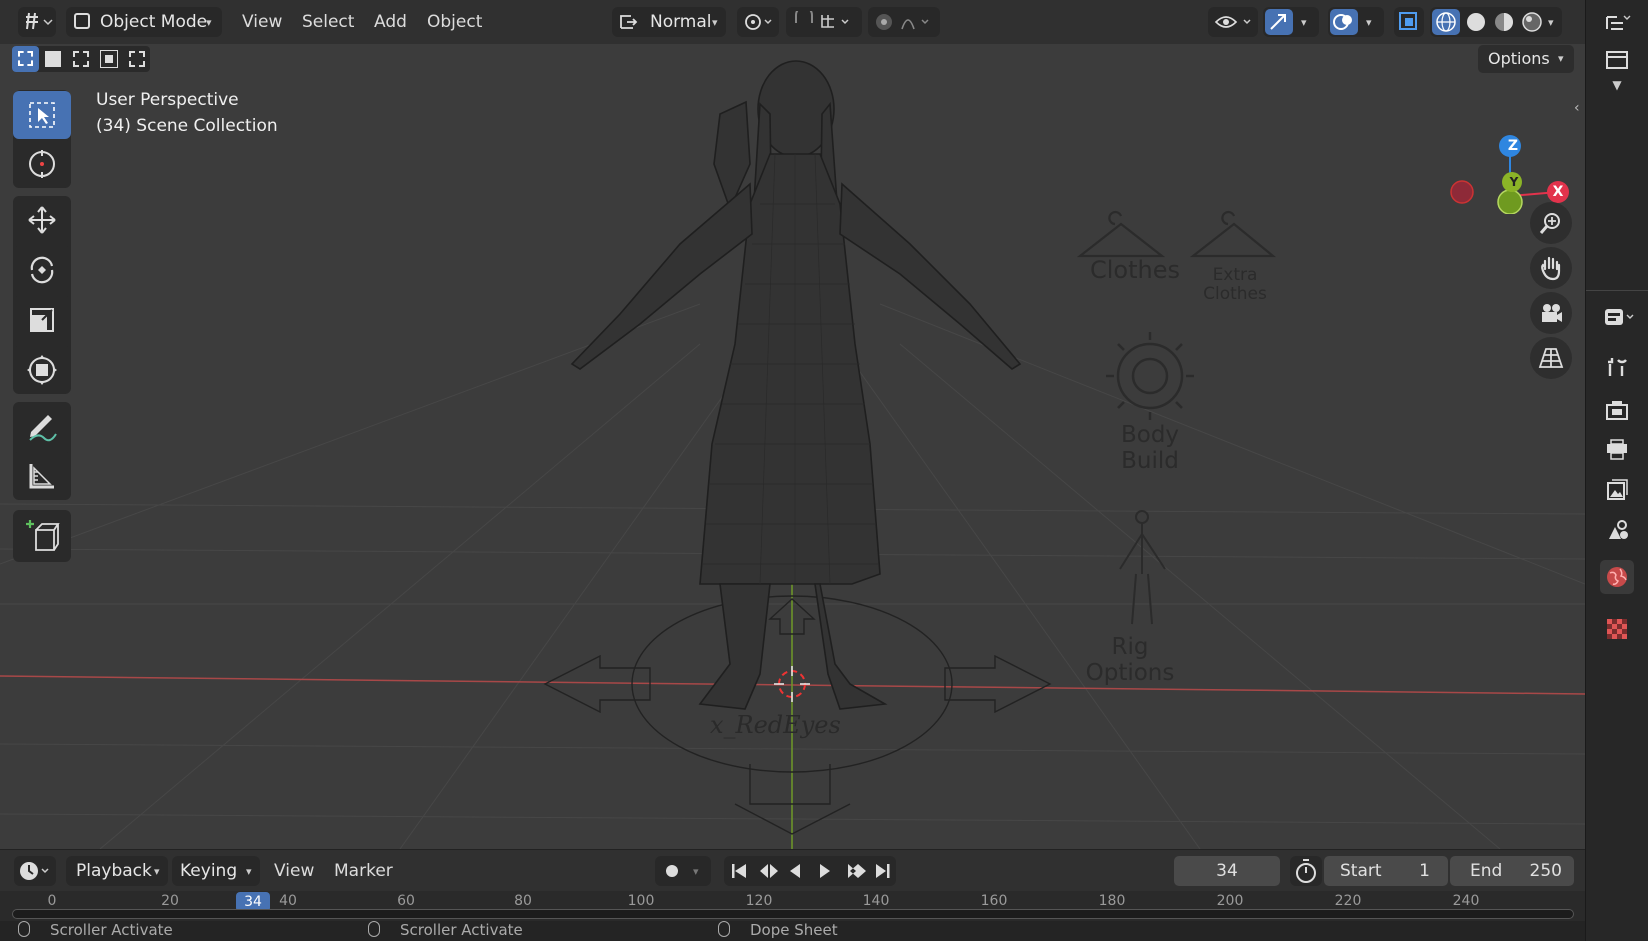 The image size is (1648, 941). I want to click on ruler-tick: 200, so click(1230, 901).